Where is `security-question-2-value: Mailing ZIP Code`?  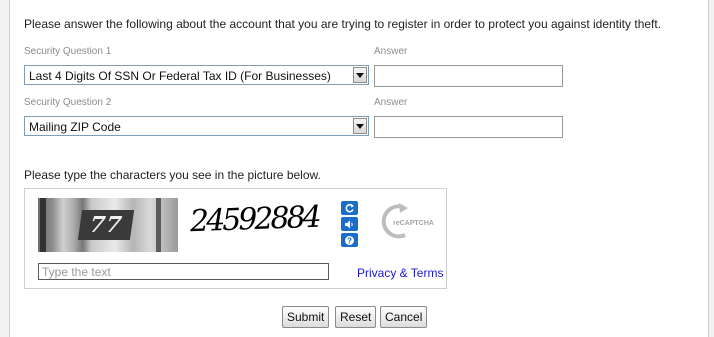
security-question-2-value: Mailing ZIP Code is located at coordinates (75, 127).